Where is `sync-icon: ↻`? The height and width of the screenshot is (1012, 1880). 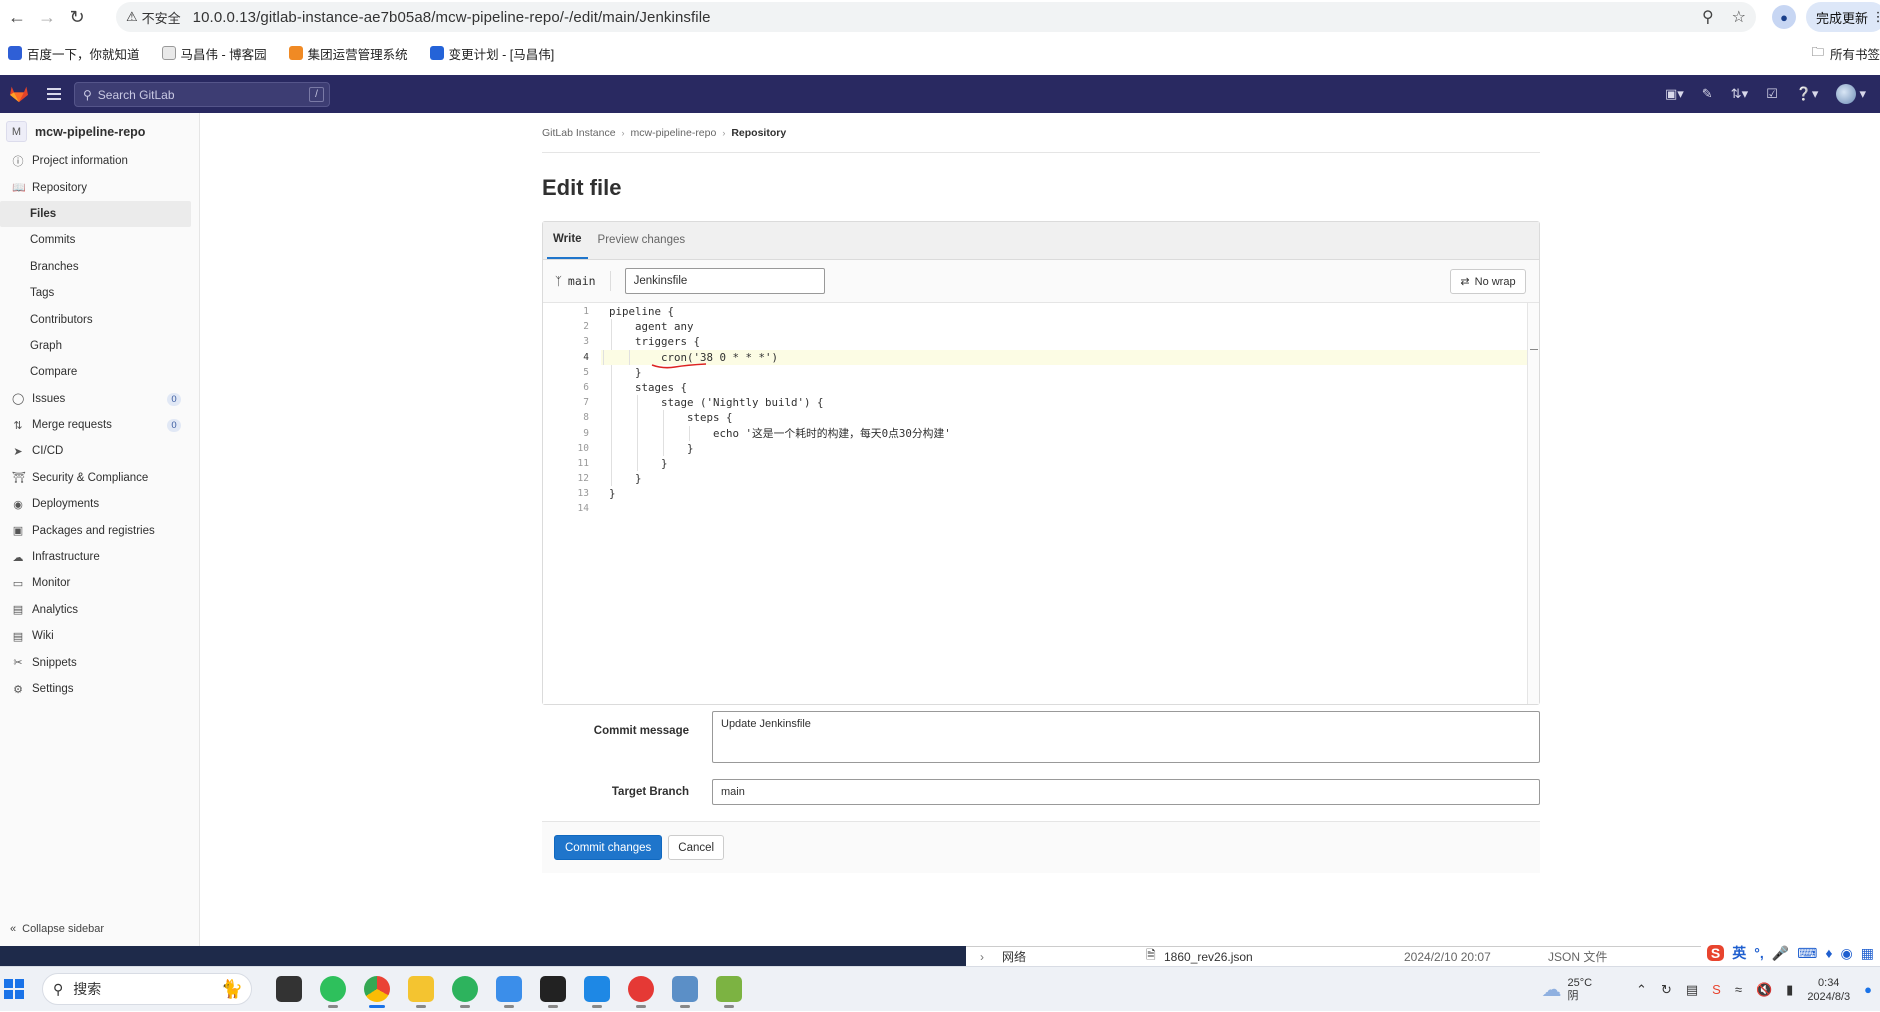
sync-icon: ↻ is located at coordinates (1666, 990).